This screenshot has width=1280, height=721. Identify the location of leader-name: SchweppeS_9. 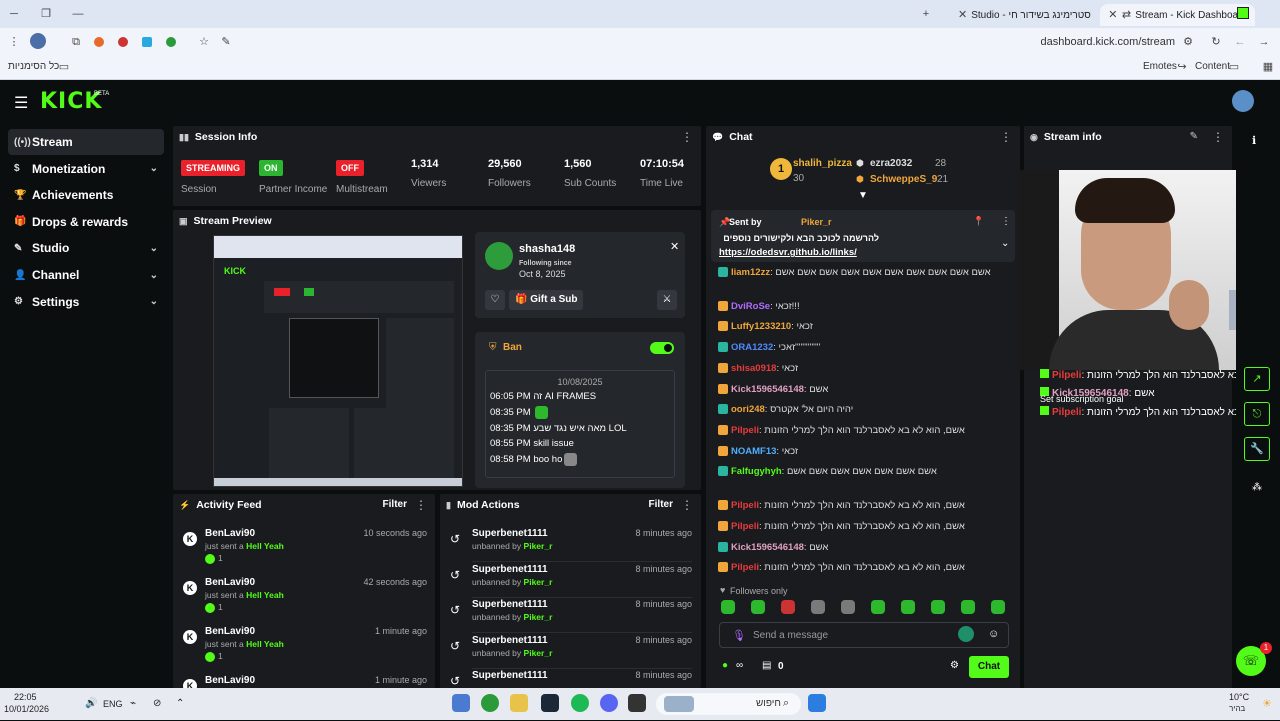
(903, 179).